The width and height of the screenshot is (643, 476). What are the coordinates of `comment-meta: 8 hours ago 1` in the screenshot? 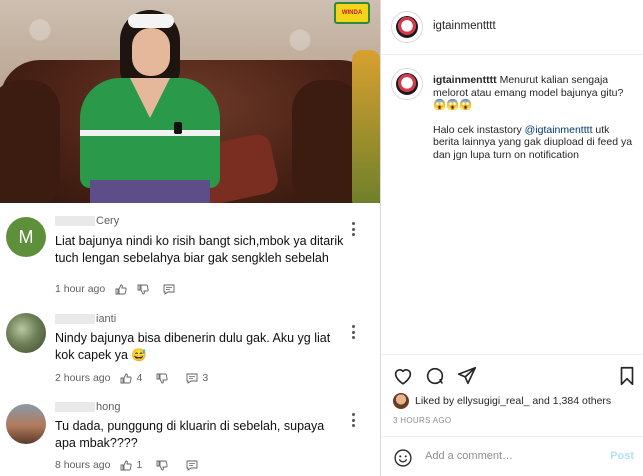 It's located at (126, 465).